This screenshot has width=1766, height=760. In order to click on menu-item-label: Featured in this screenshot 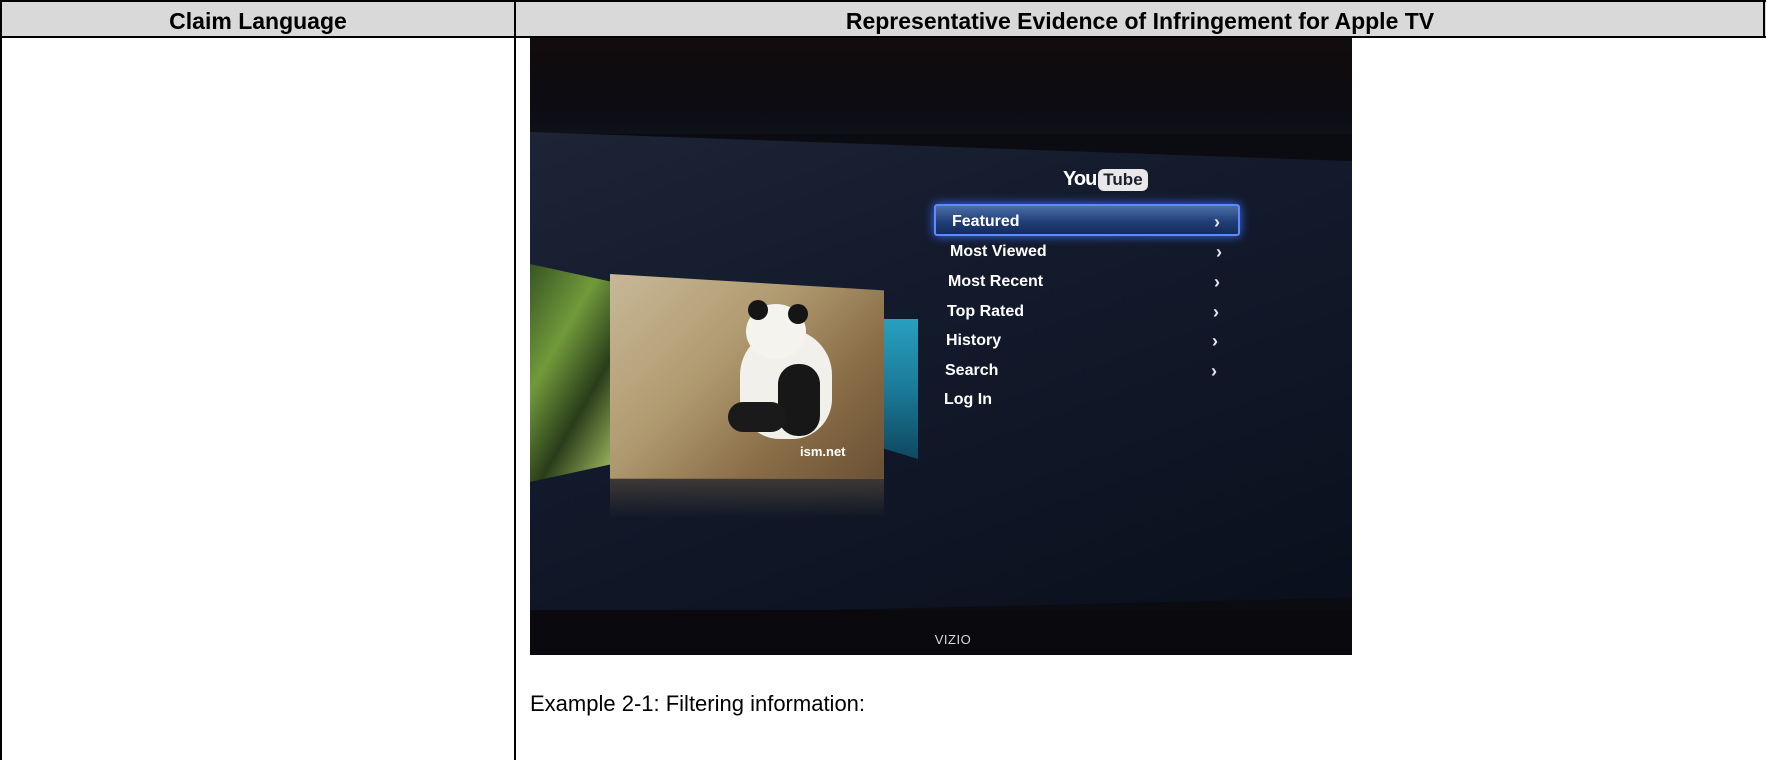, I will do `click(986, 221)`.